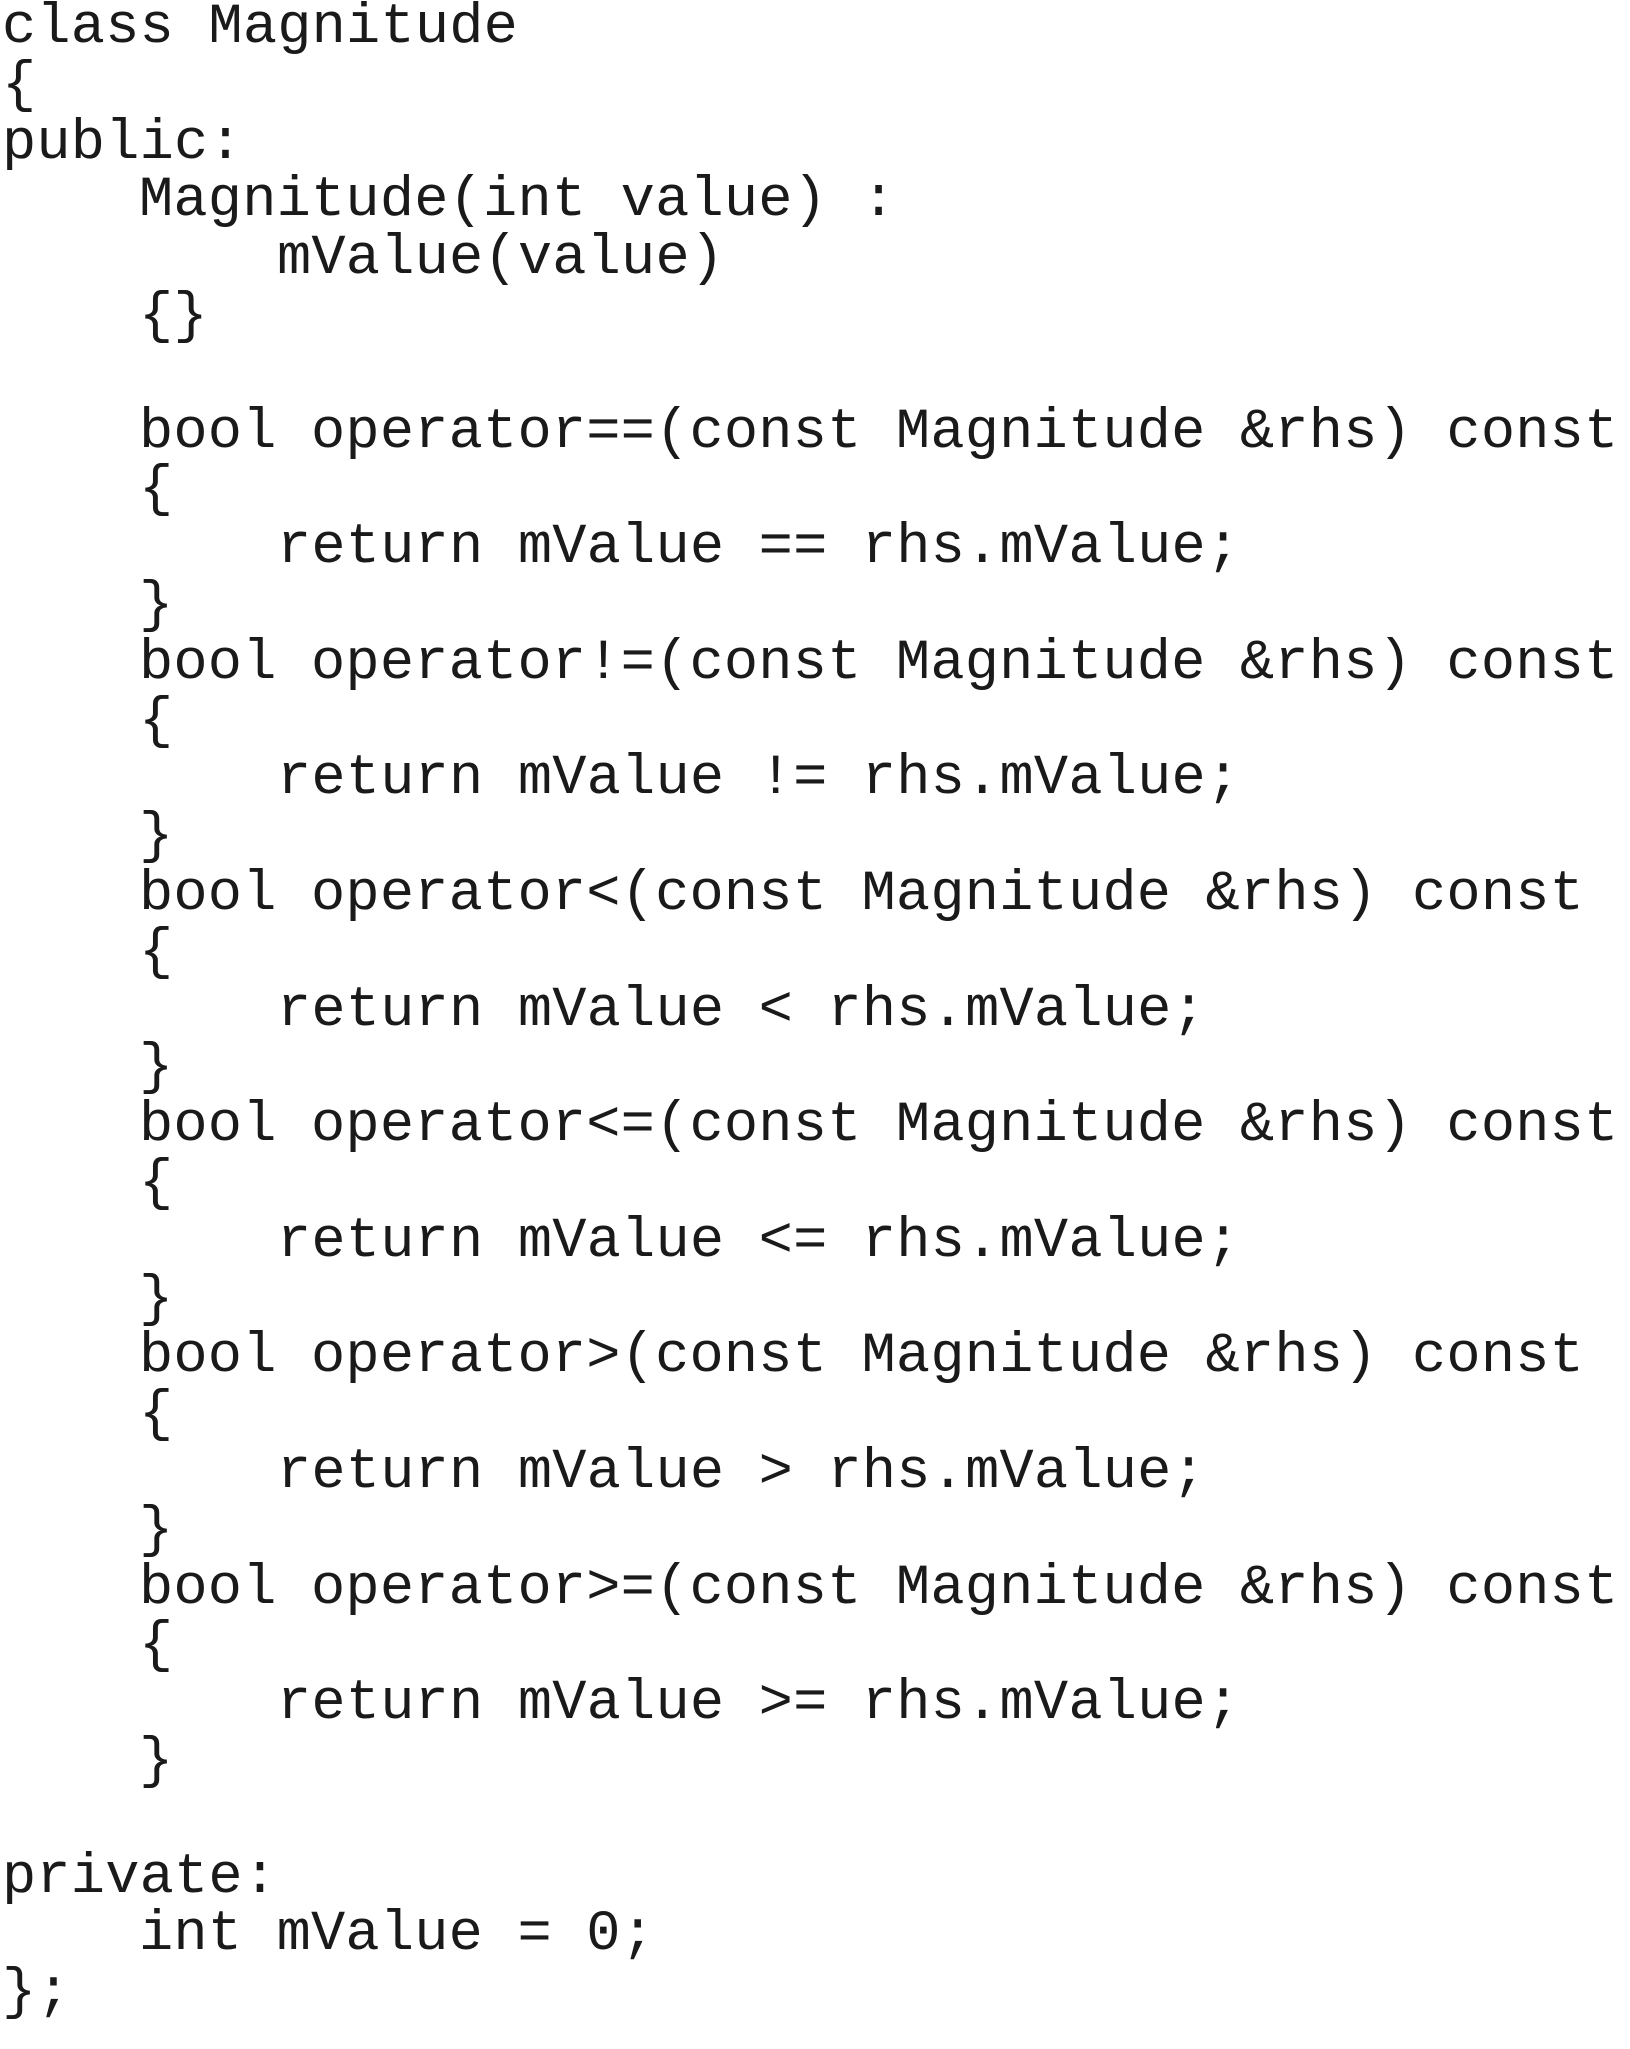 This screenshot has width=1630, height=2049. I want to click on code-line-return-eq: return mValue == rhs.mValue;, so click(759, 548).